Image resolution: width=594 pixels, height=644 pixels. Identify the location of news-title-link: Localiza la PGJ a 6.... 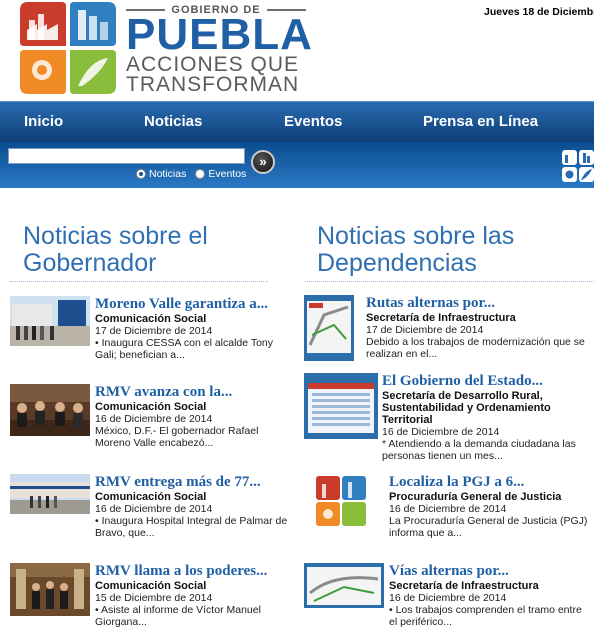
(488, 482).